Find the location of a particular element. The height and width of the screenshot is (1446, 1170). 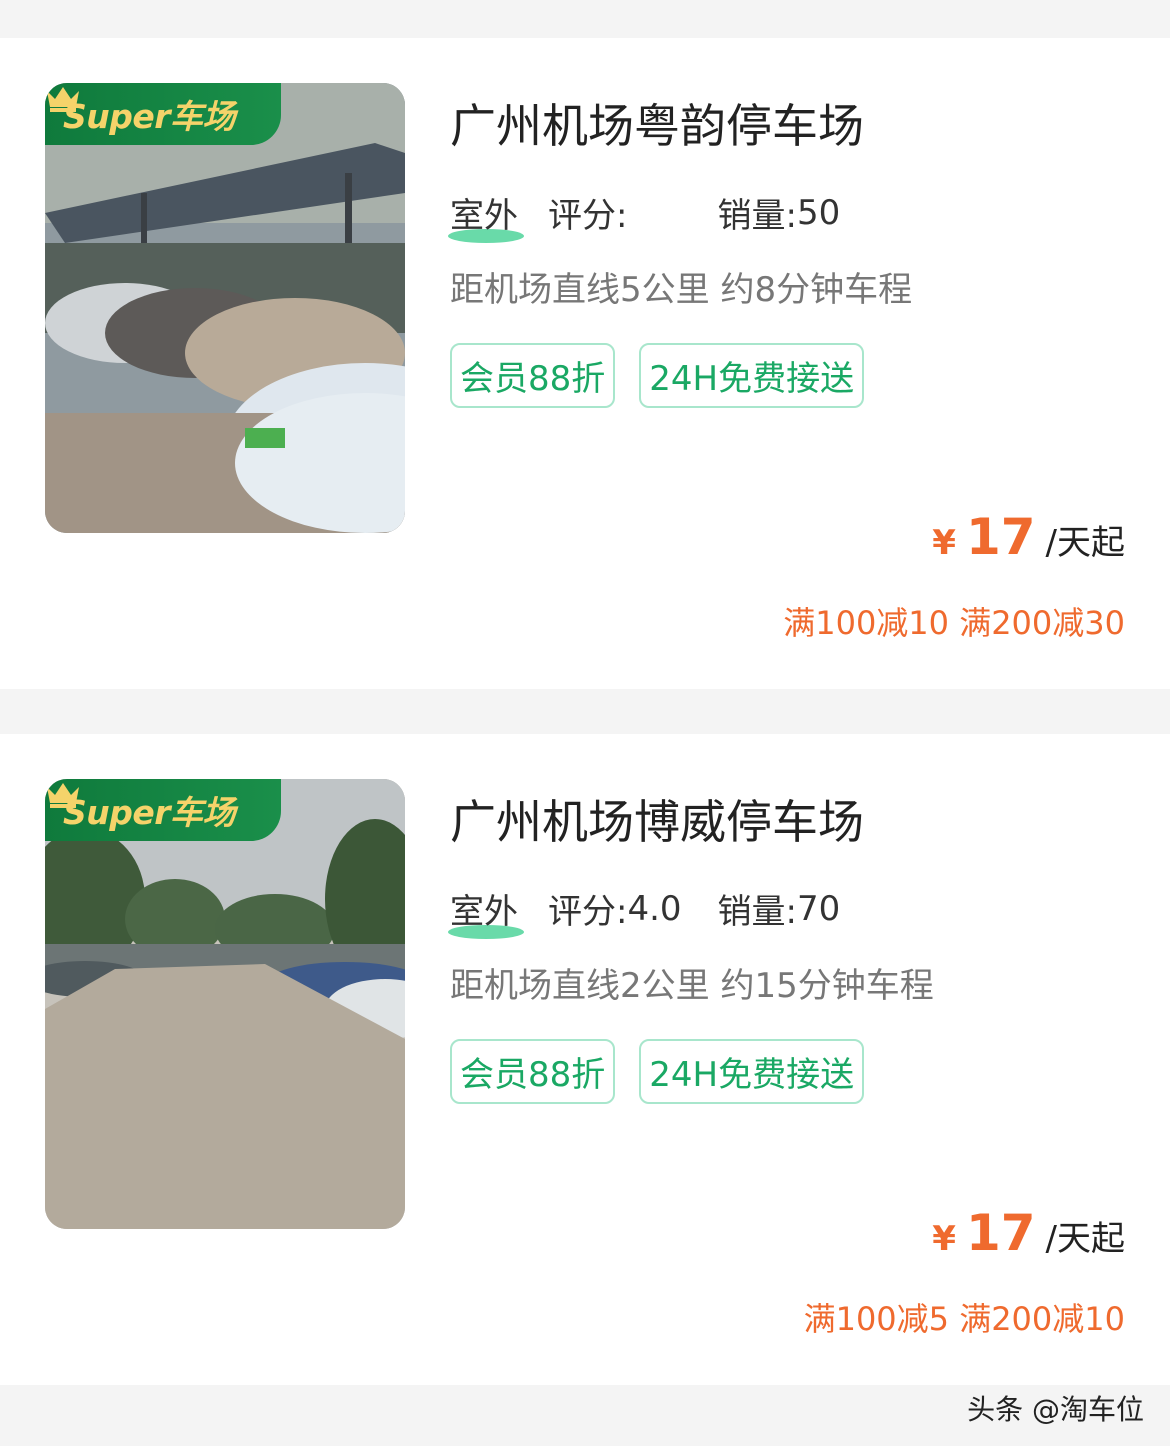

listing-meta: 室外 评分: 销量: 50 is located at coordinates (644, 215).